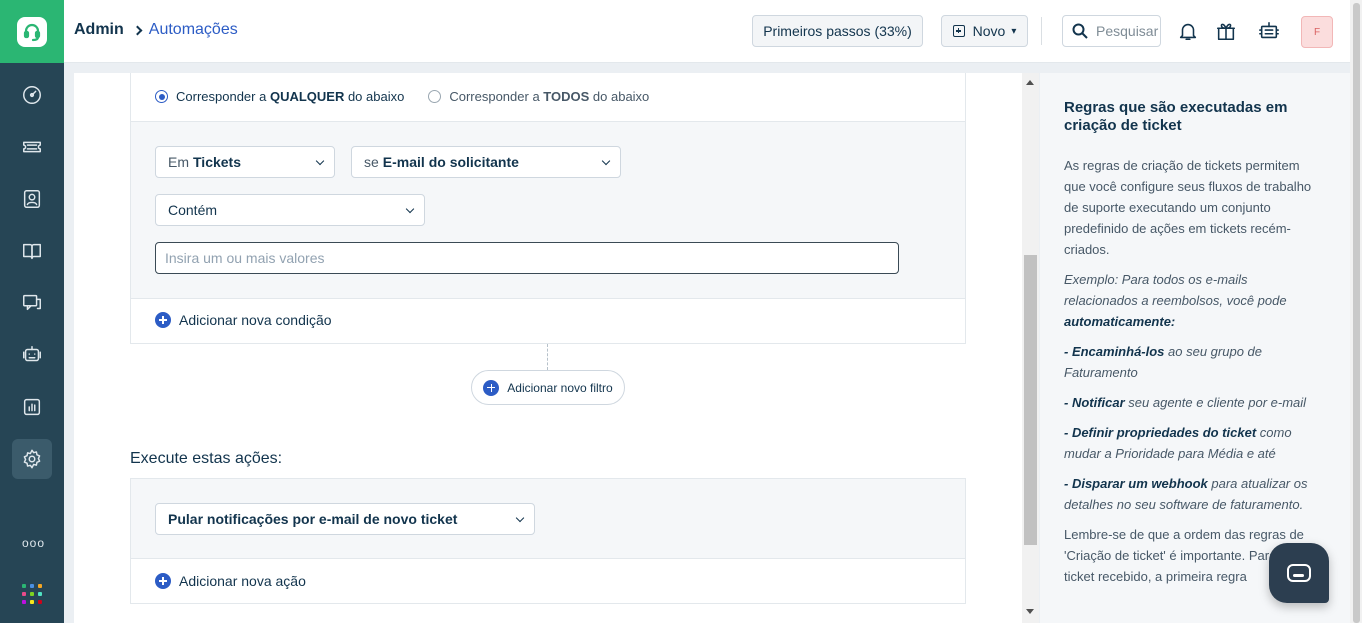 The height and width of the screenshot is (623, 1362). What do you see at coordinates (435, 96) in the screenshot?
I see `match-all-radio` at bounding box center [435, 96].